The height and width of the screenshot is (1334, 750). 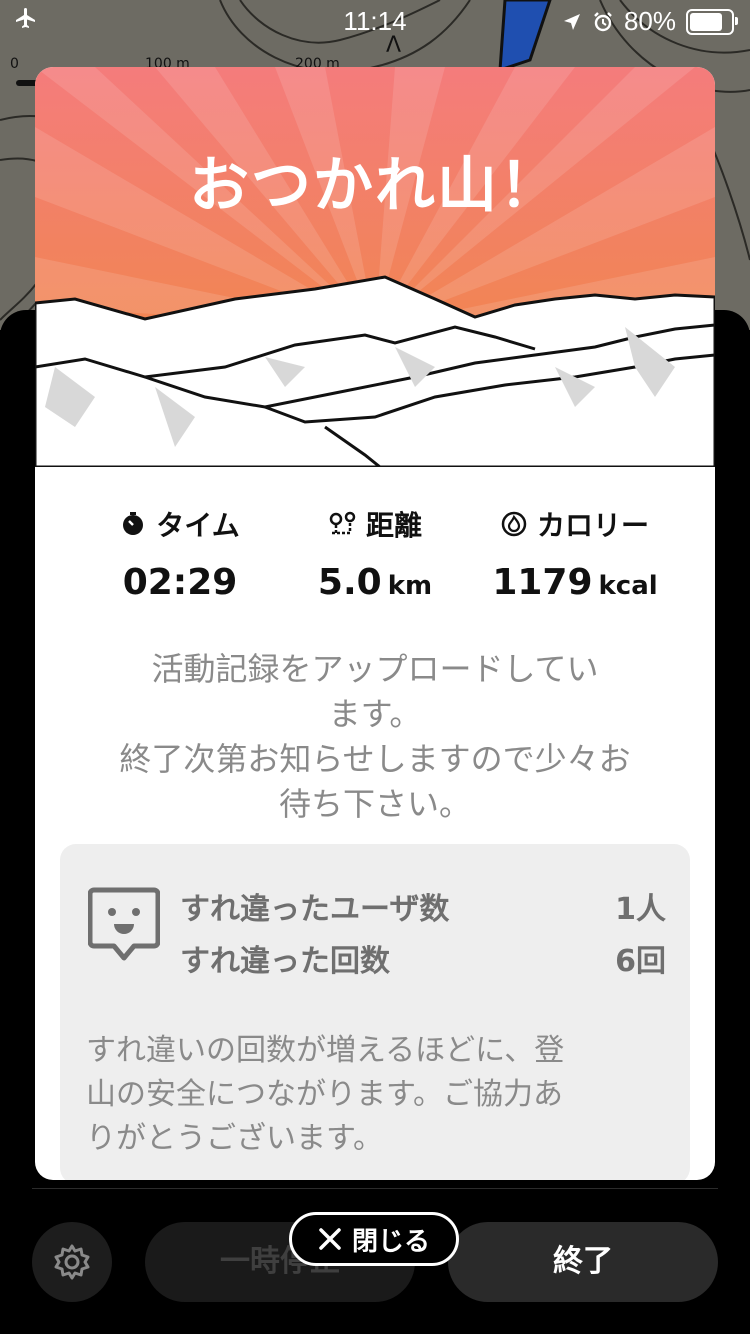 What do you see at coordinates (592, 525) in the screenshot?
I see `stat-calories-label: カロリー` at bounding box center [592, 525].